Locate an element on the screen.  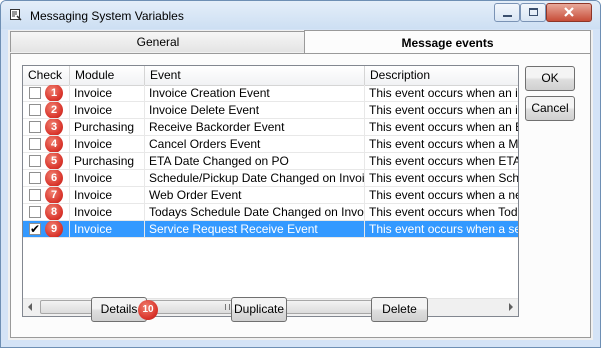
event-cell: Todays Schedule Date Changed on Invoice is located at coordinates (255, 212).